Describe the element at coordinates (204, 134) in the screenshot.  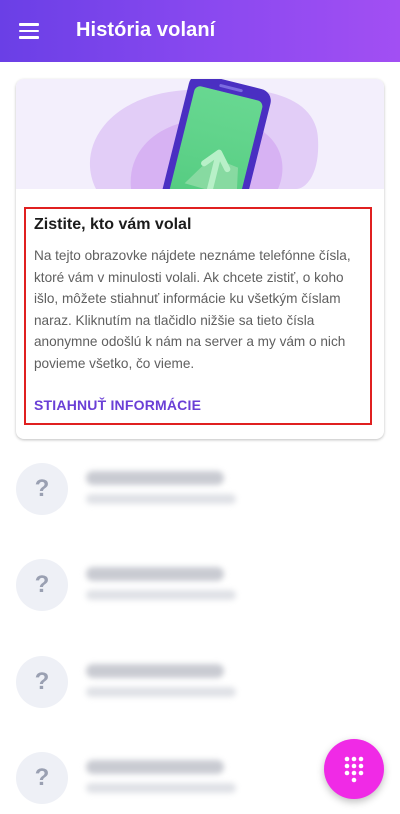
I see `phone-upload-illustration` at that location.